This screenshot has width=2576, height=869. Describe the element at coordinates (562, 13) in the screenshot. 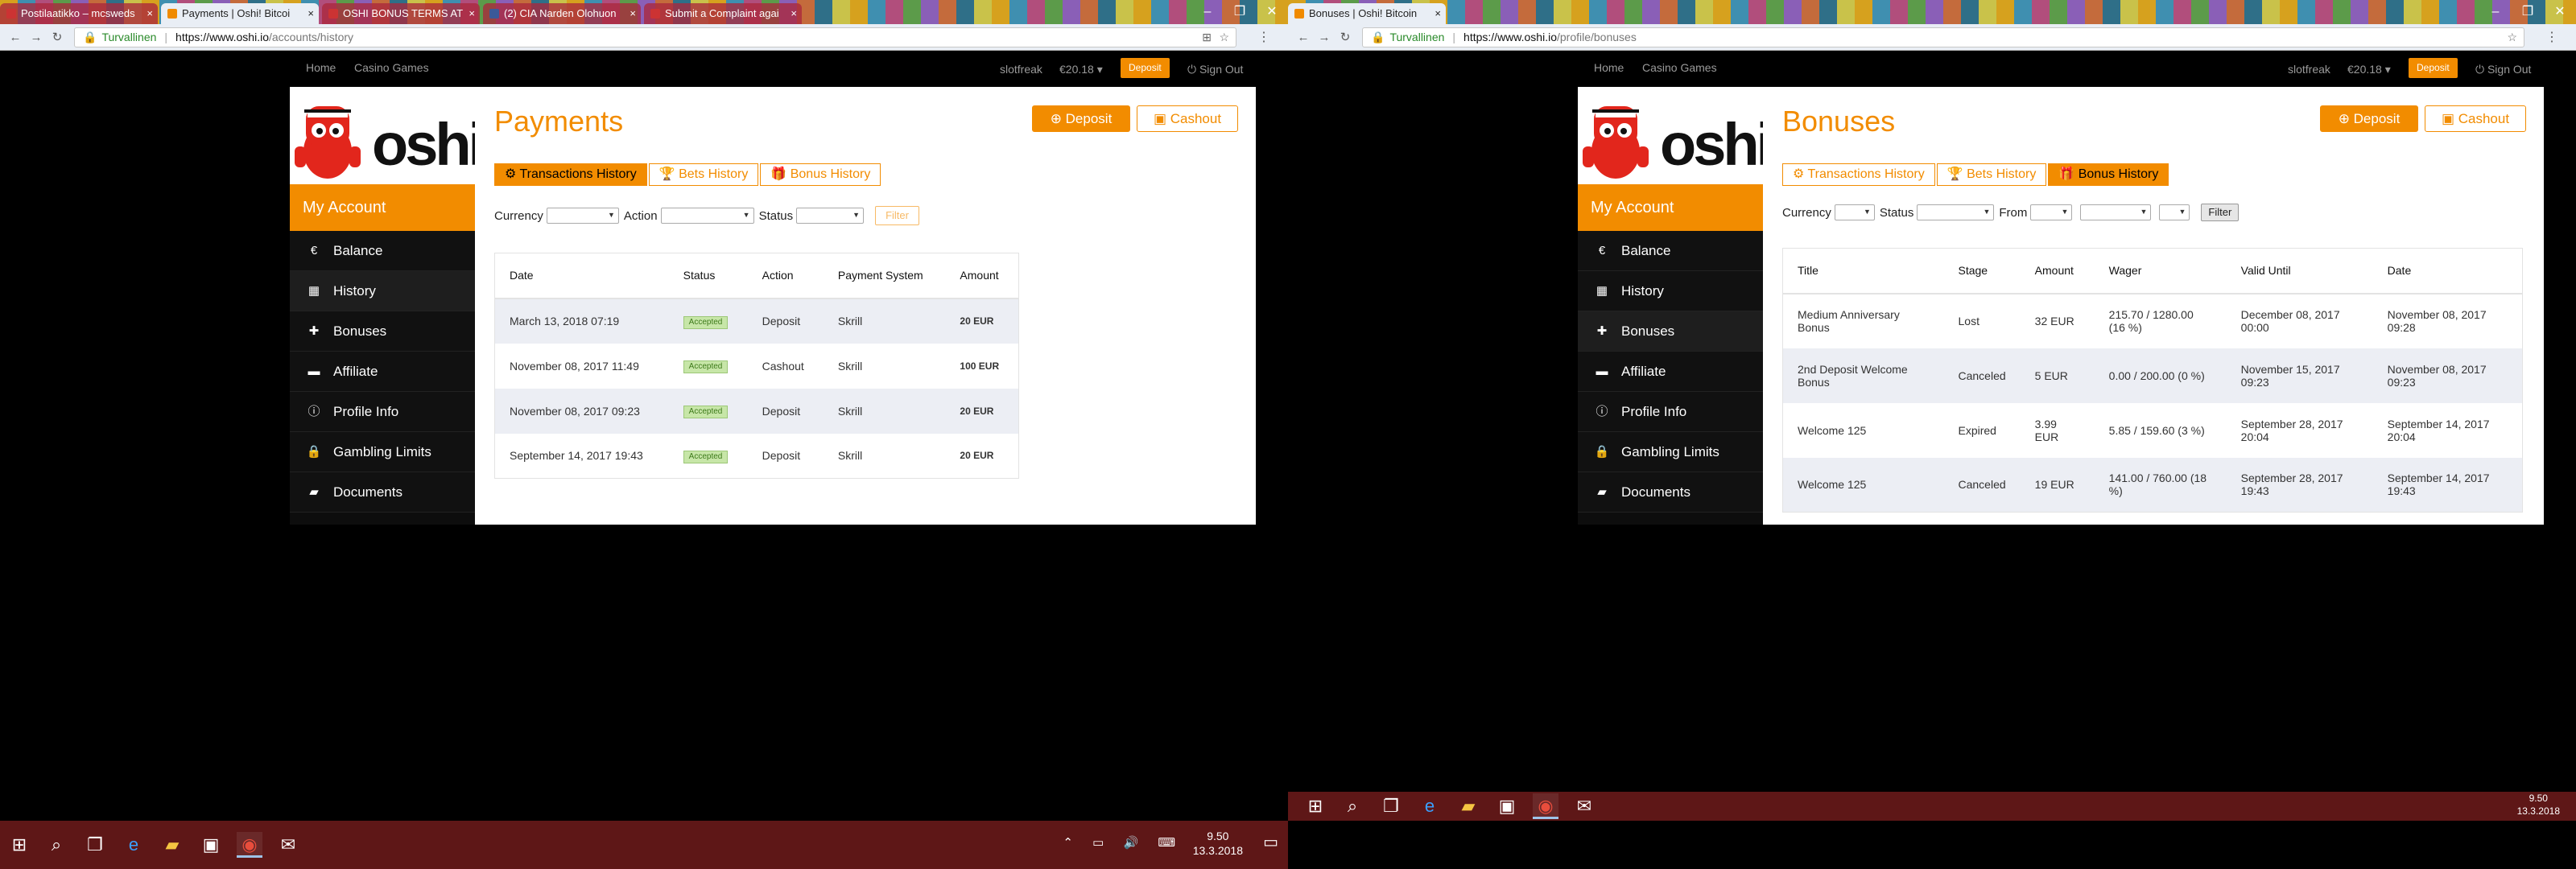

I see `browser-tab: (2) CIA Narden Olohuon ×` at that location.